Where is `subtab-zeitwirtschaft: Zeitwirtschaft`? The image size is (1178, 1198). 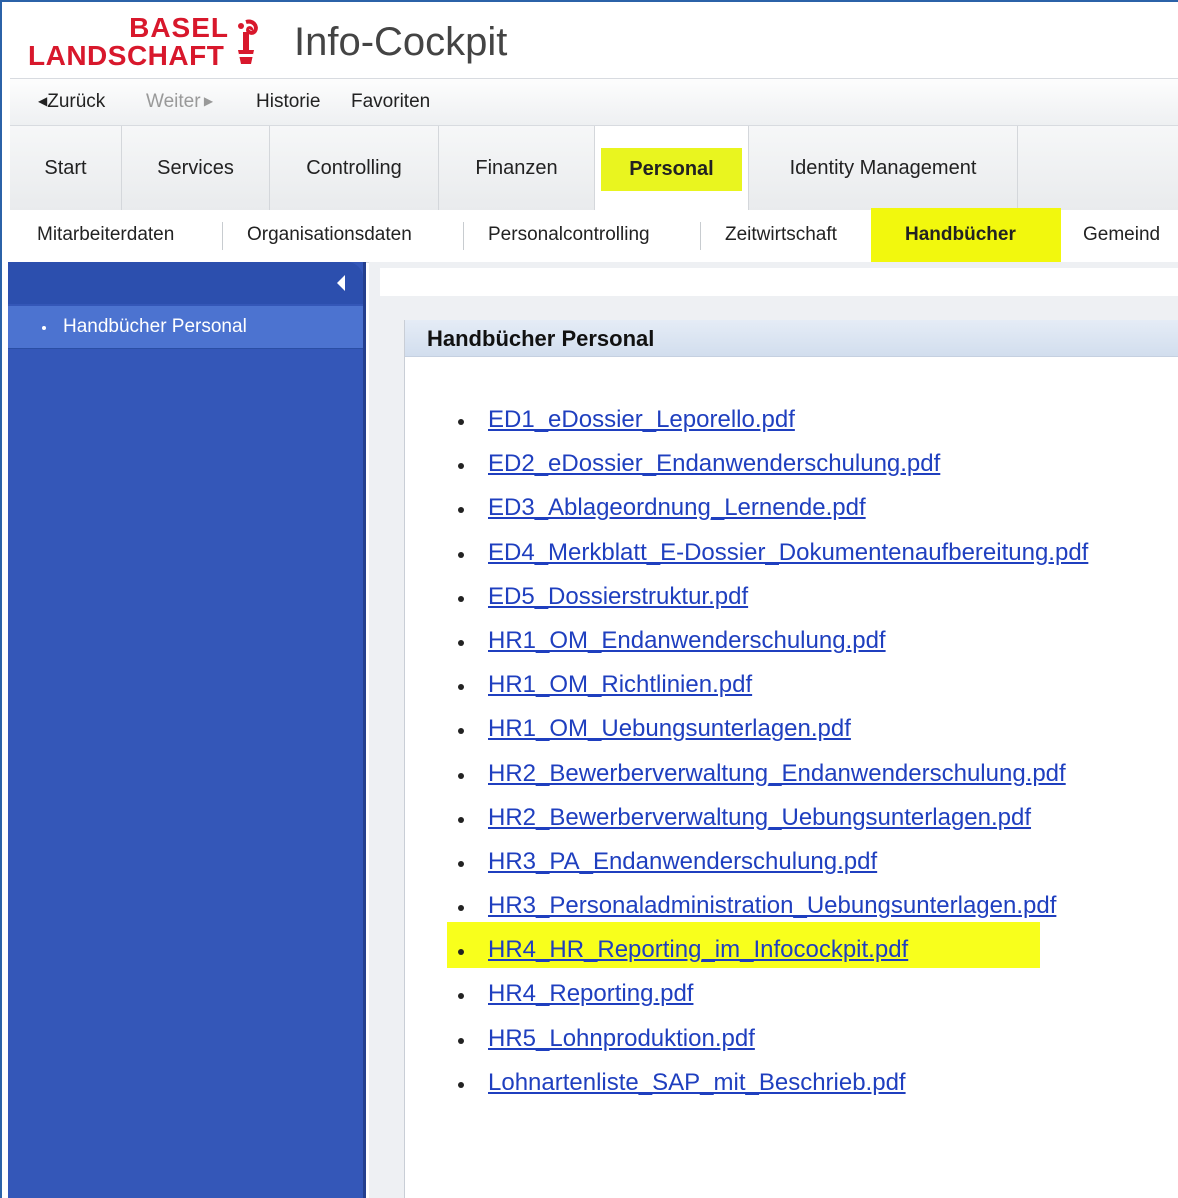
subtab-zeitwirtschaft: Zeitwirtschaft is located at coordinates (781, 235).